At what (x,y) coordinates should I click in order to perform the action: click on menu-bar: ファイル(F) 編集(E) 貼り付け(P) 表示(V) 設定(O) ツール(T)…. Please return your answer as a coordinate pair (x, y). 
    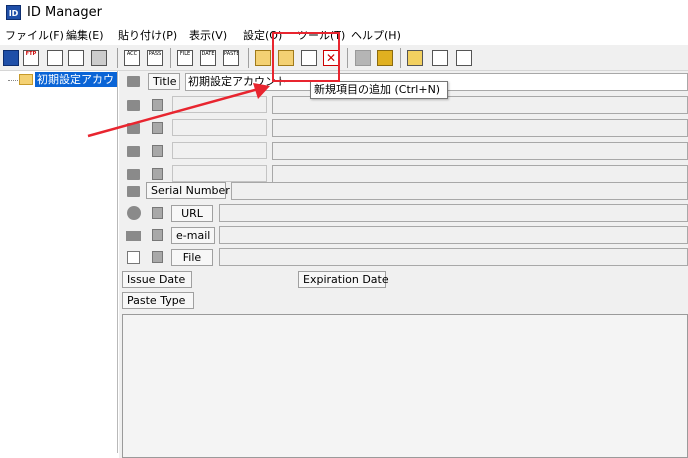
    Looking at the image, I should click on (344, 35).